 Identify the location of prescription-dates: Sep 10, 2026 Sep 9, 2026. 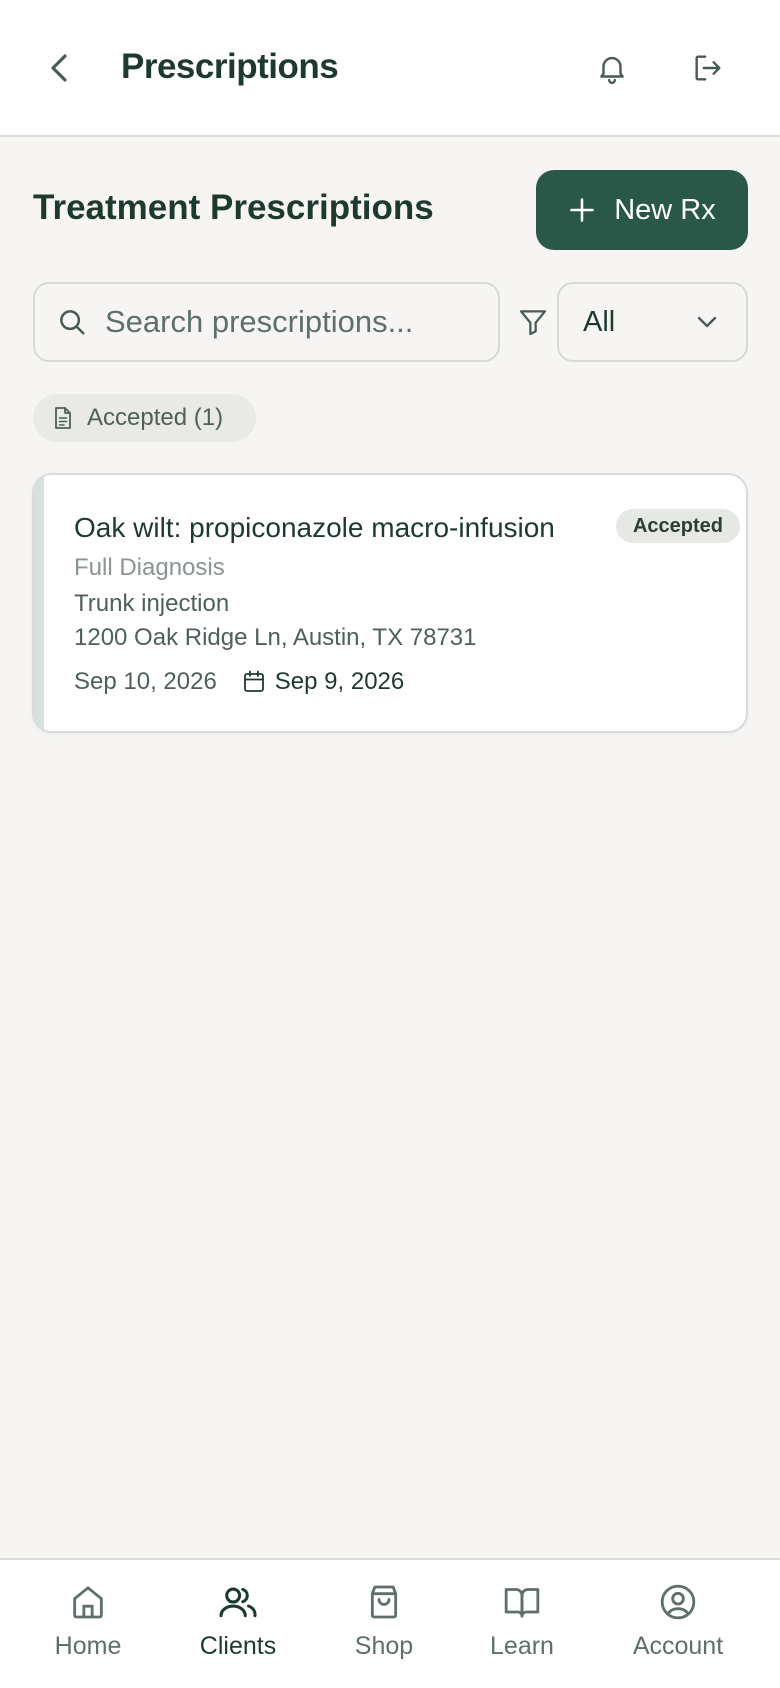
(239, 682).